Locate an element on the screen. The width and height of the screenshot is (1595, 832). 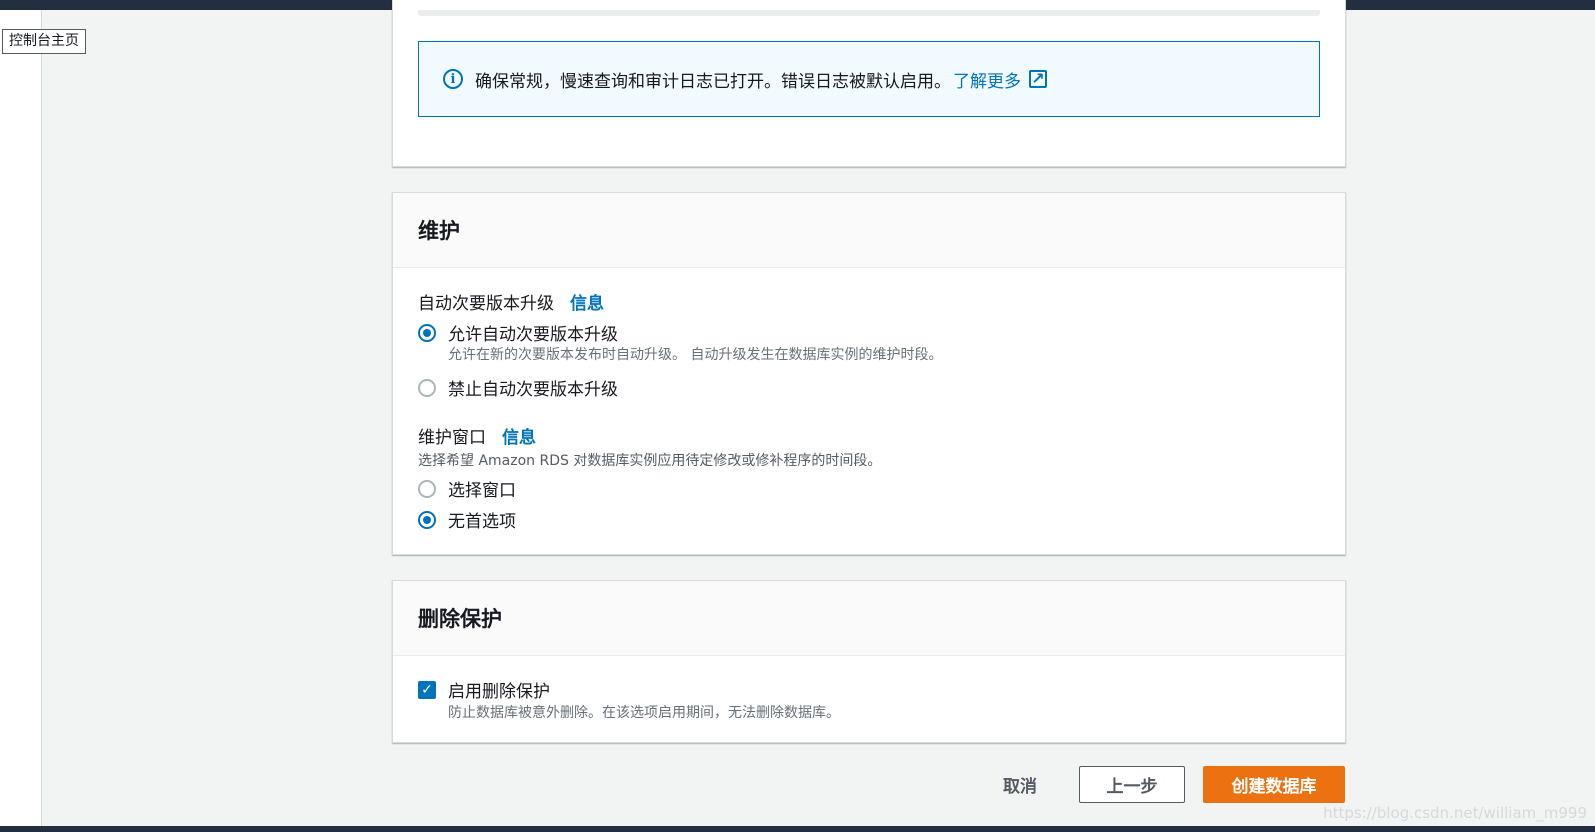
enable-auto-upgrade-desc: 允许在新的次要版本发布时自动升级。 自动升级发生在数据库实例的维护时段。 is located at coordinates (695, 355).